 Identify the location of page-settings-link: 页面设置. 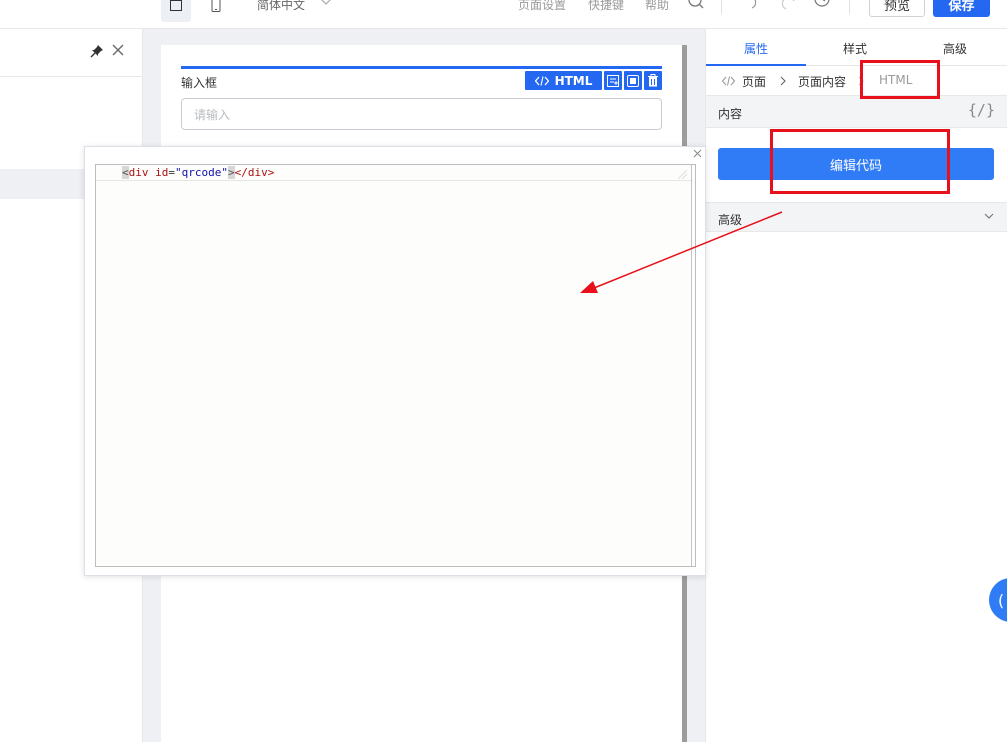
(542, 6).